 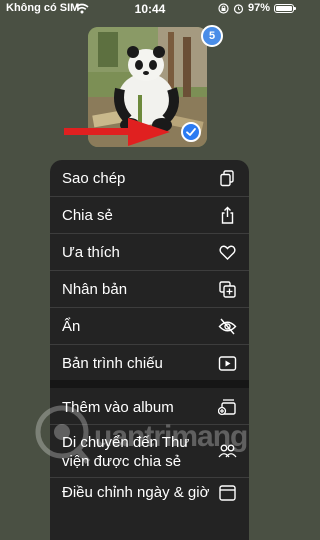 What do you see at coordinates (136, 492) in the screenshot?
I see `menu-item-label: Điều chỉnh ngày & giờ` at bounding box center [136, 492].